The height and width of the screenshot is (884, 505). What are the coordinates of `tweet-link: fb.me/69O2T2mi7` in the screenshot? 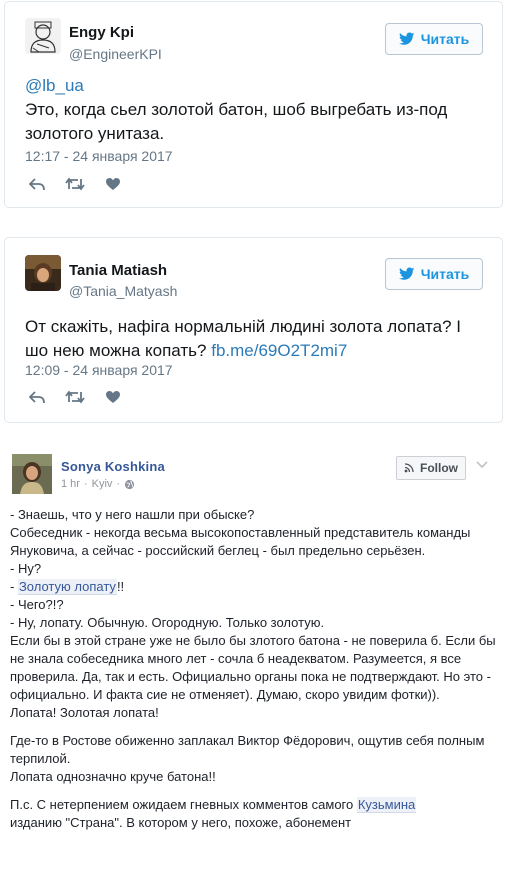 It's located at (279, 350).